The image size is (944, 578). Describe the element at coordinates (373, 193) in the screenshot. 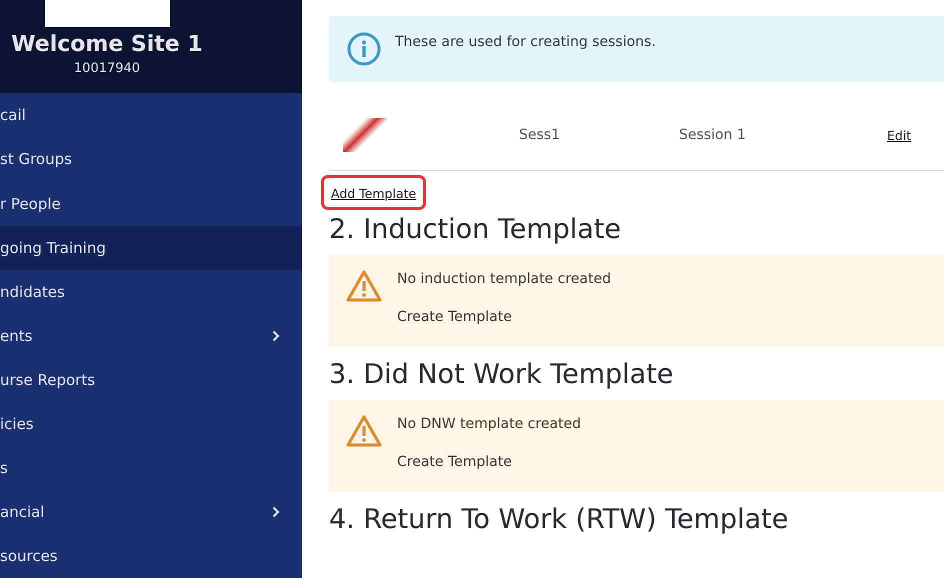

I see `add-template-link: Add Template` at that location.